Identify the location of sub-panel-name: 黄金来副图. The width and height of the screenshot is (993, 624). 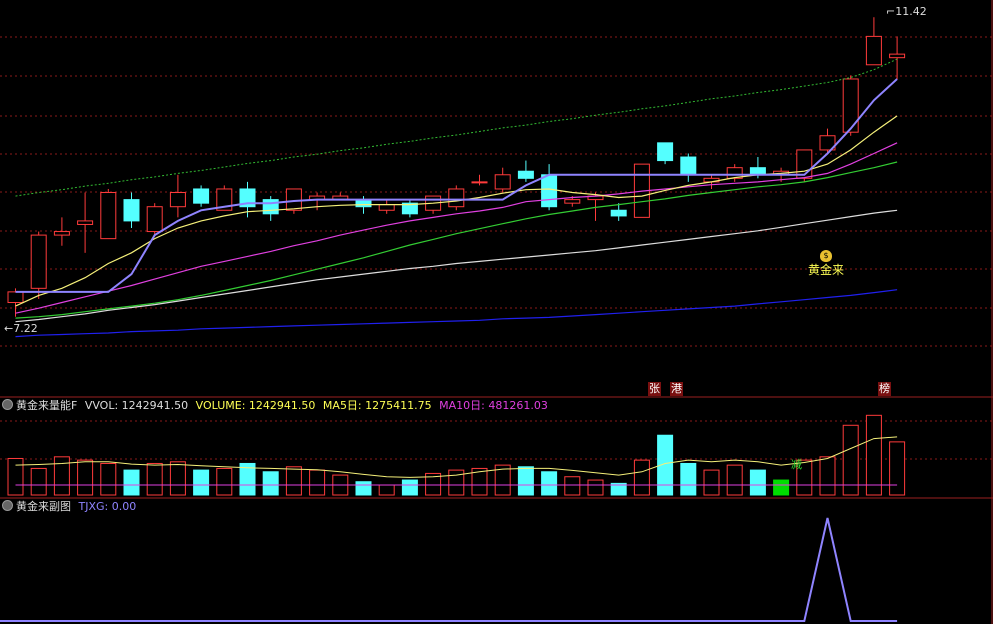
(43, 506).